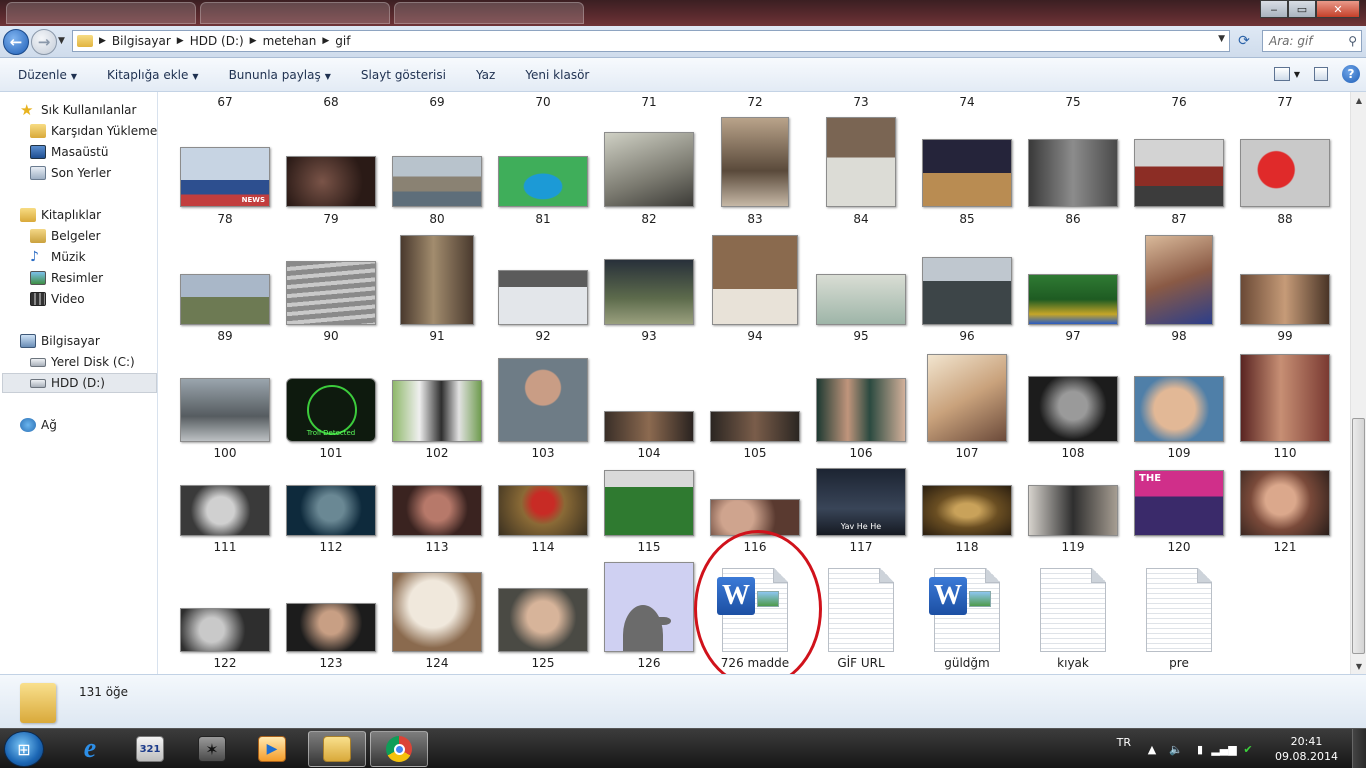 The width and height of the screenshot is (1366, 768). I want to click on scrollbar-thumb, so click(1358, 536).